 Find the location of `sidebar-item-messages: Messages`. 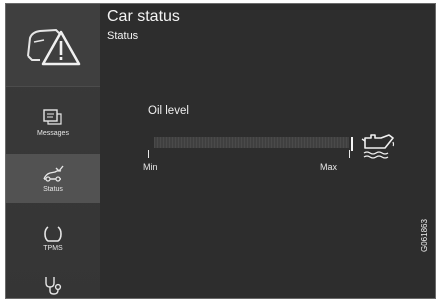

sidebar-item-messages: Messages is located at coordinates (53, 130).